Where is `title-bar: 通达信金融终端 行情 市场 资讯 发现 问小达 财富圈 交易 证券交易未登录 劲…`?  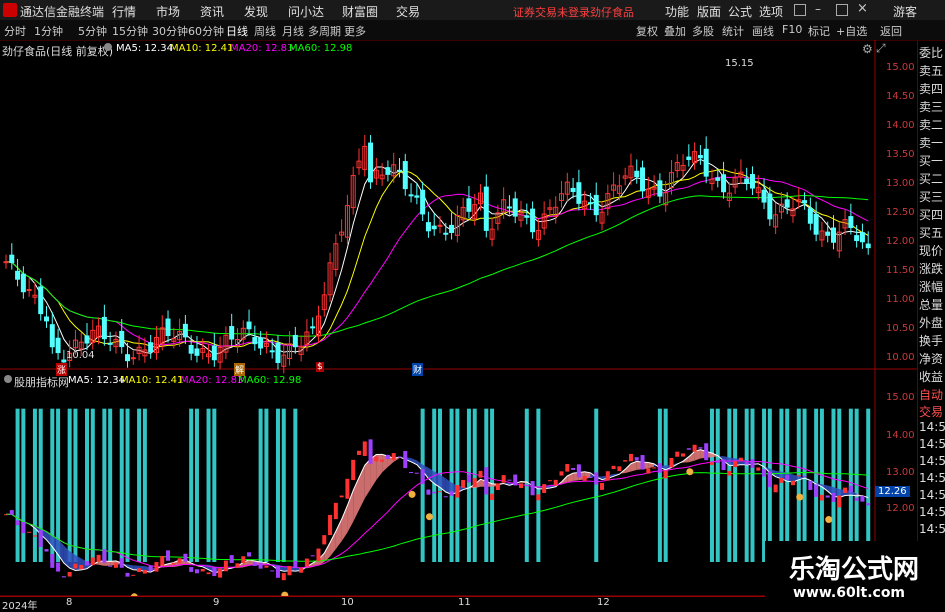
title-bar: 通达信金融终端 行情 市场 资讯 发现 问小达 财富圈 交易 证券交易未登录 劲… is located at coordinates (472, 10).